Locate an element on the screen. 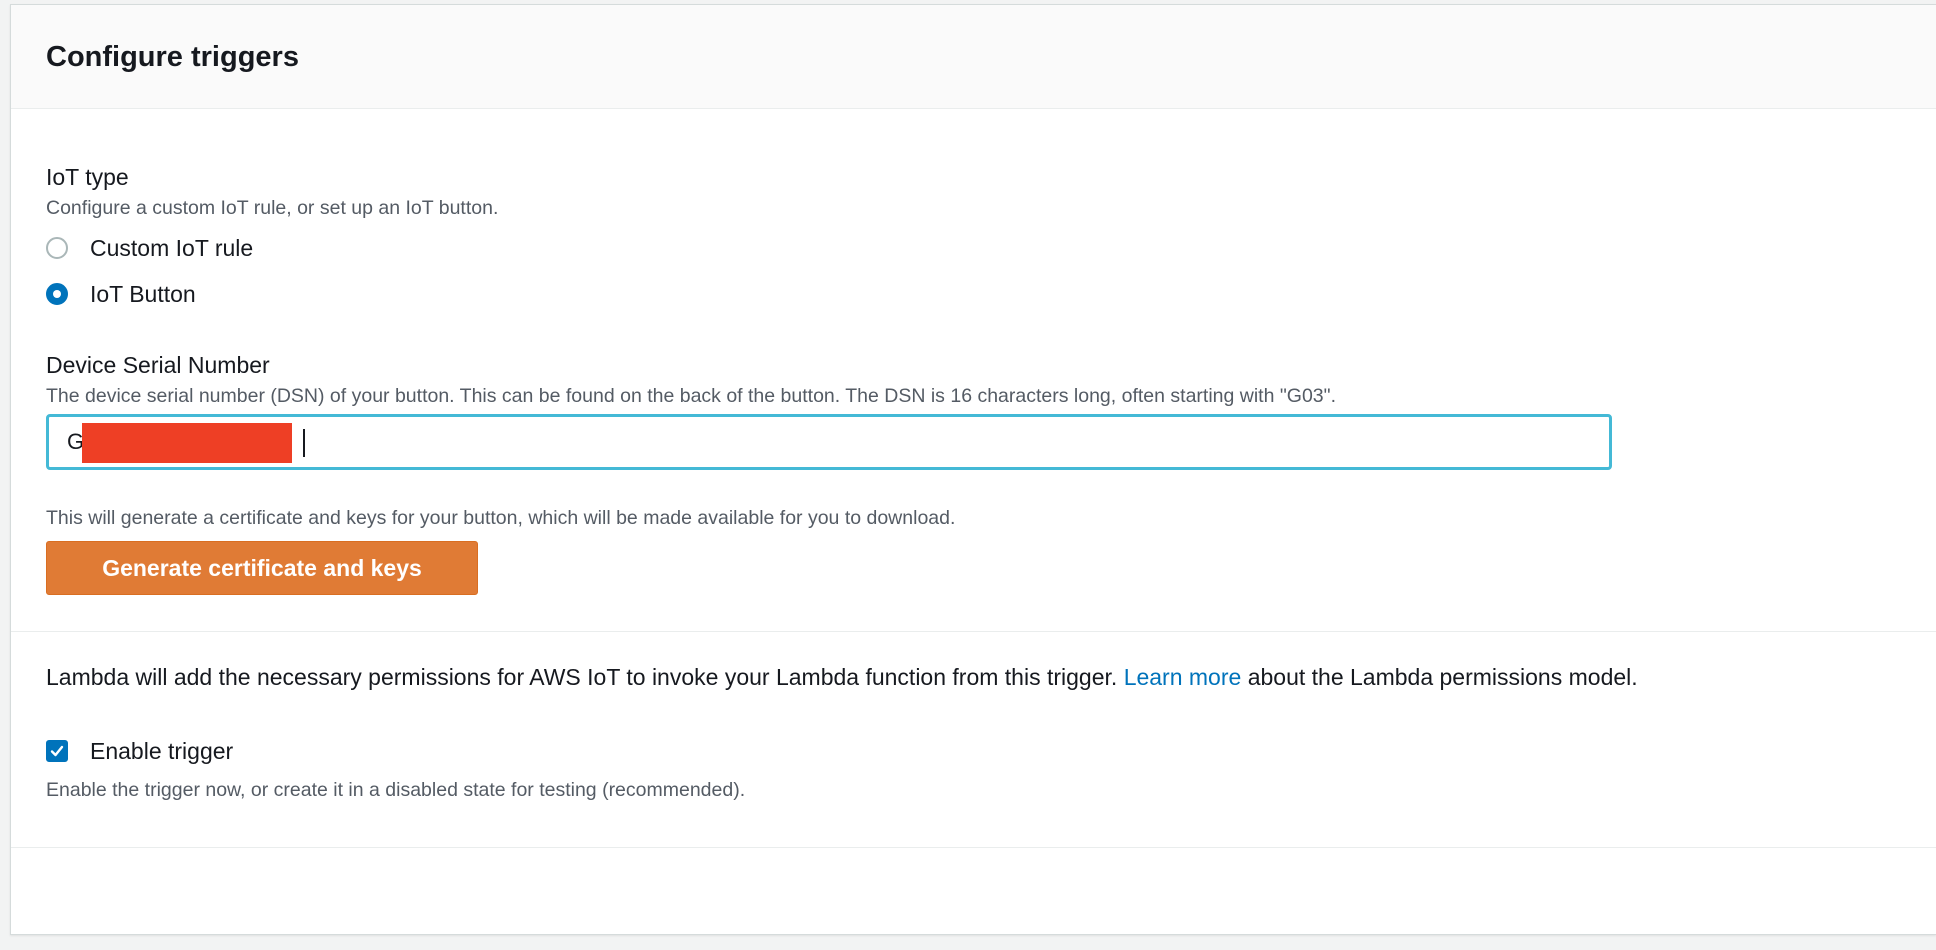 This screenshot has width=1936, height=950. generate-certificate-button: Generate certificate and keys is located at coordinates (262, 568).